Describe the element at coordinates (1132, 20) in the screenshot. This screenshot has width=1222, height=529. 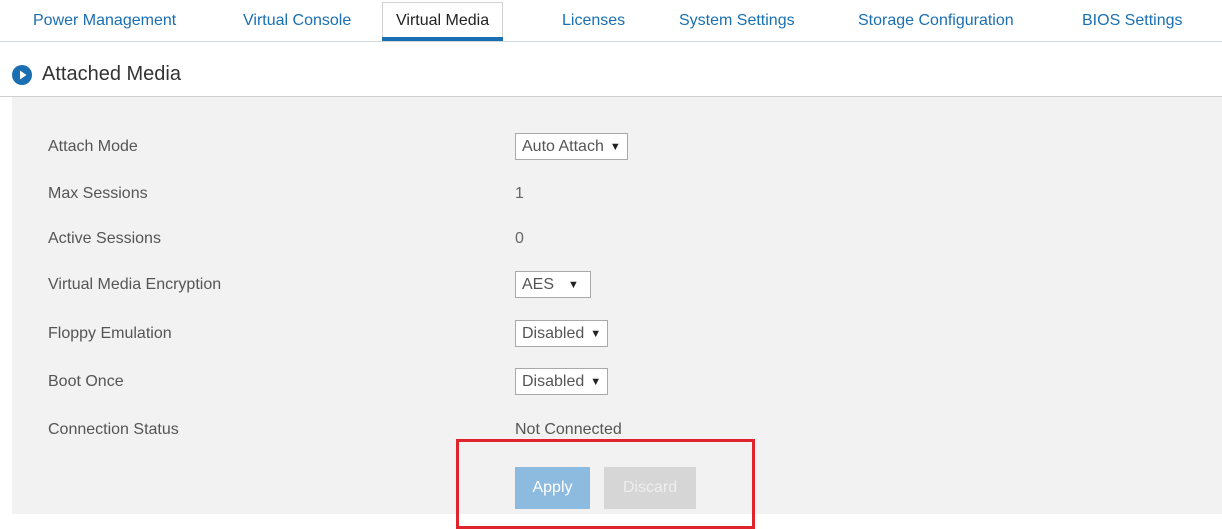
I see `tab-bios-settings: BIOS Settings` at that location.